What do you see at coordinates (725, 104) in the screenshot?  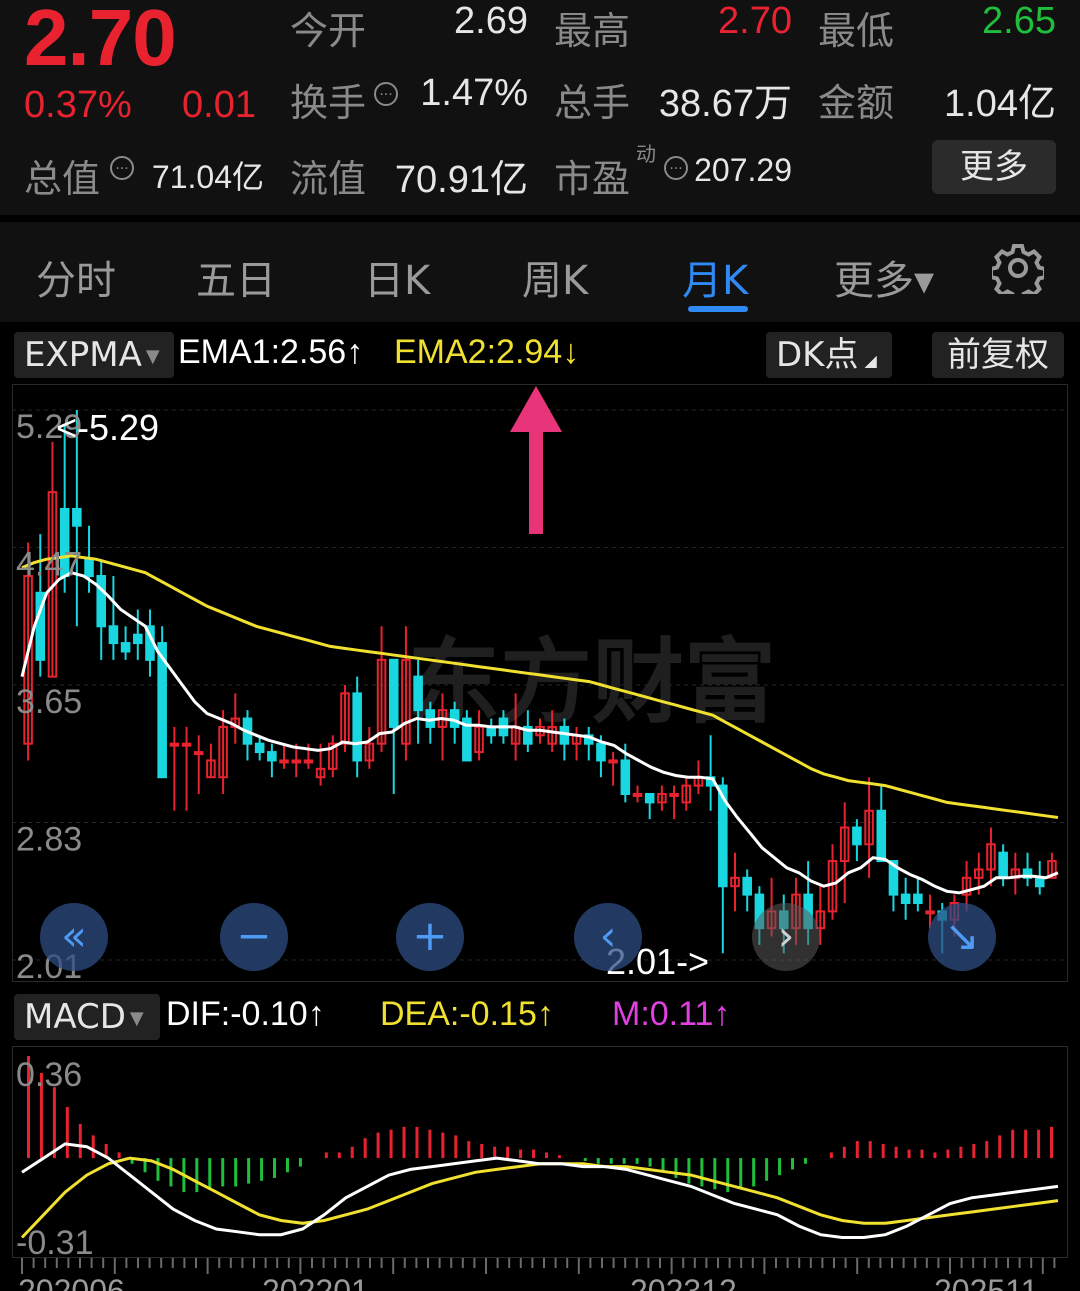 I see `volume-value: 38.67万` at bounding box center [725, 104].